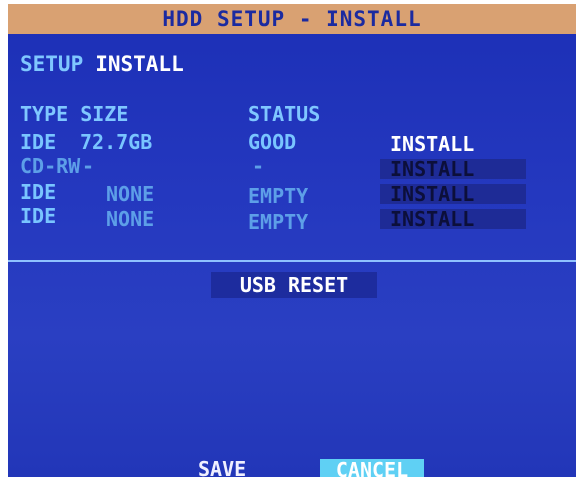 The height and width of the screenshot is (477, 581). What do you see at coordinates (116, 142) in the screenshot?
I see `device-size: 72.7GB` at bounding box center [116, 142].